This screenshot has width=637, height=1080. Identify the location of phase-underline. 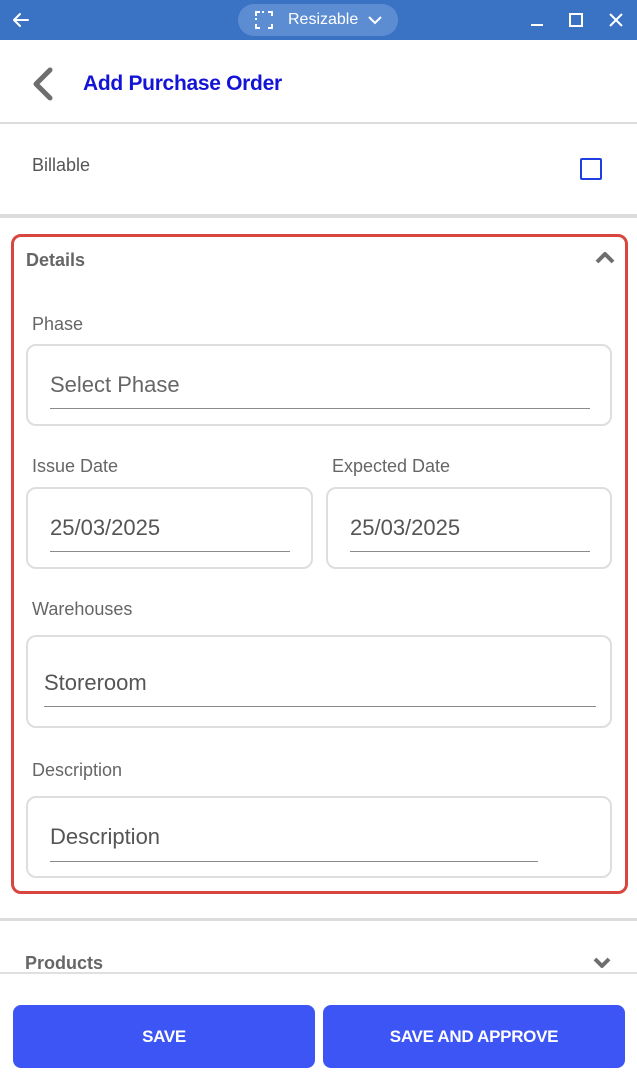
(320, 408).